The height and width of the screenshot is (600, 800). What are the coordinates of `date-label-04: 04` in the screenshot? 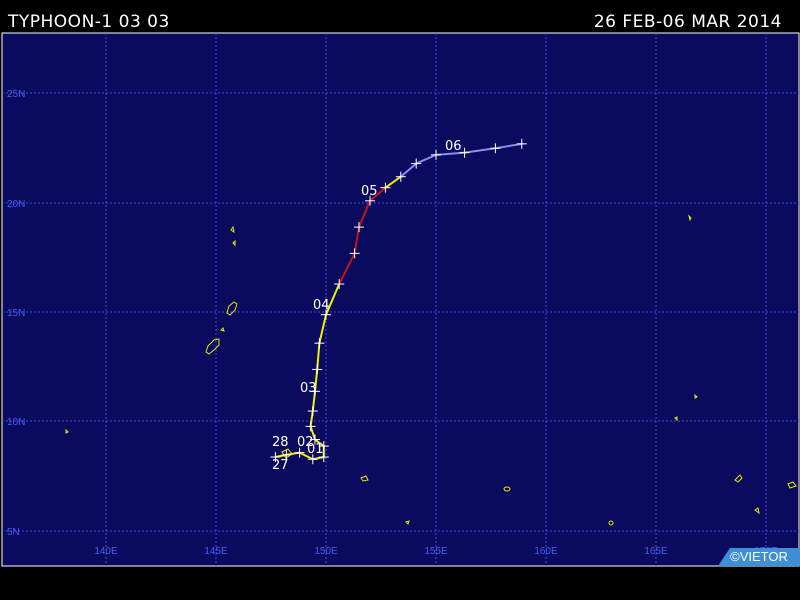 It's located at (321, 305).